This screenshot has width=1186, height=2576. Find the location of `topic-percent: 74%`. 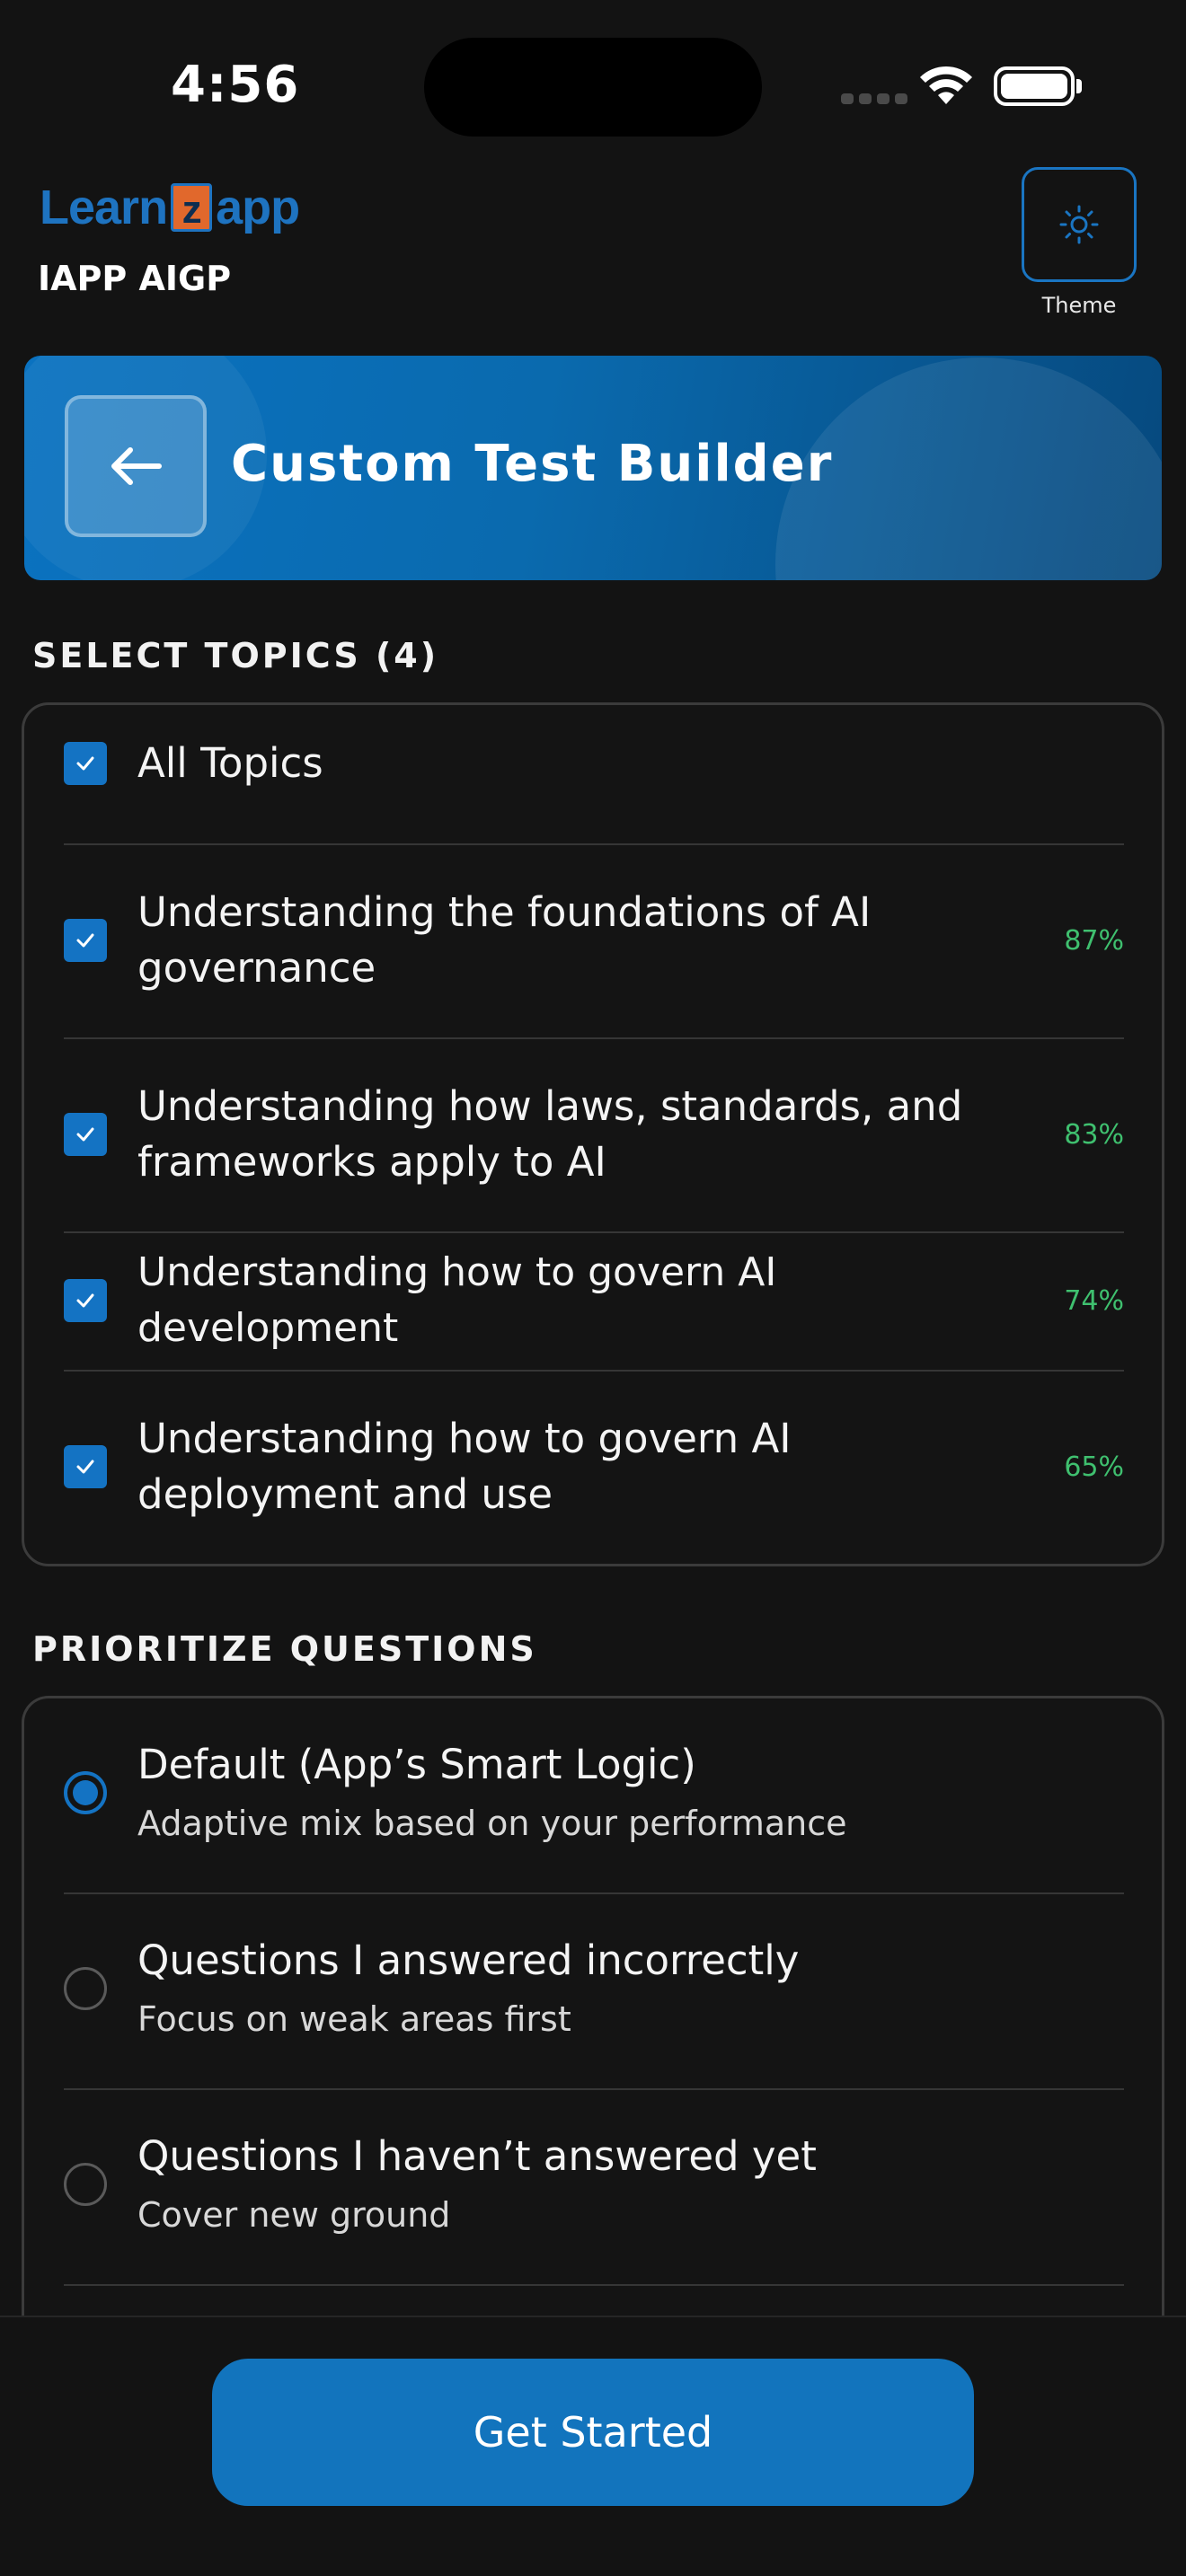

topic-percent: 74% is located at coordinates (1094, 1300).